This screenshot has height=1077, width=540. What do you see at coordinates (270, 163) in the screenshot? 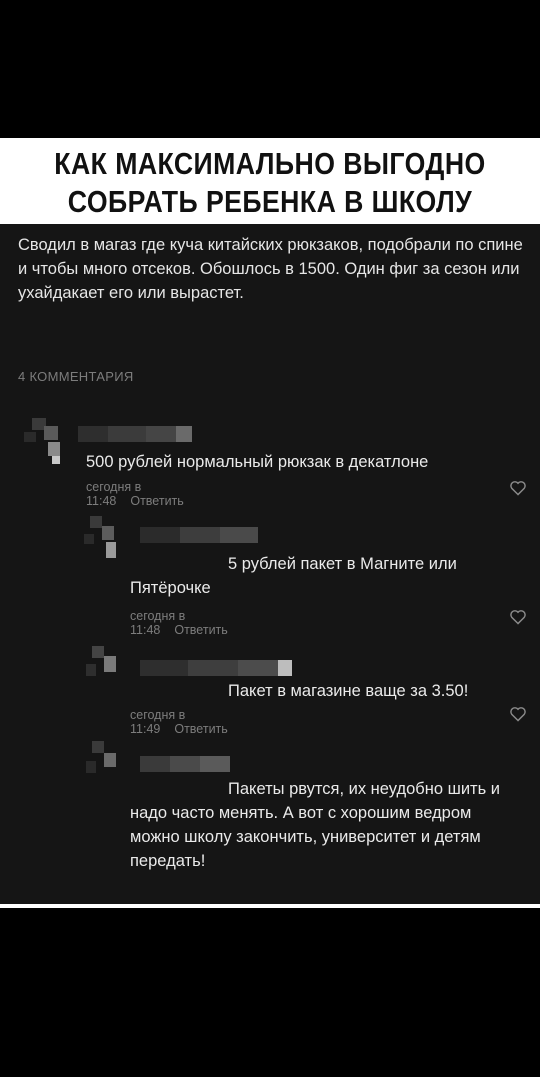
I see `headline-line-1: КАК МАКСИМАЛЬНО ВЫГОДНО` at bounding box center [270, 163].